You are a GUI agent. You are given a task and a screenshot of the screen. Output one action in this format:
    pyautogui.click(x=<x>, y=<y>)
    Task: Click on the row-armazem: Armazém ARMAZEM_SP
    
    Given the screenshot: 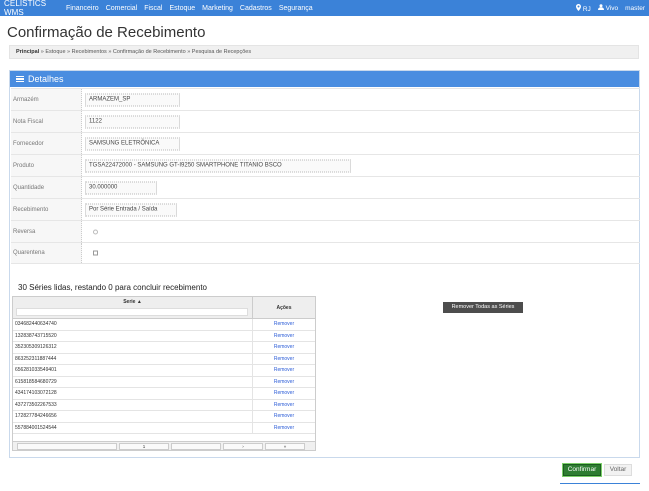 What is the action you would take?
    pyautogui.click(x=325, y=99)
    